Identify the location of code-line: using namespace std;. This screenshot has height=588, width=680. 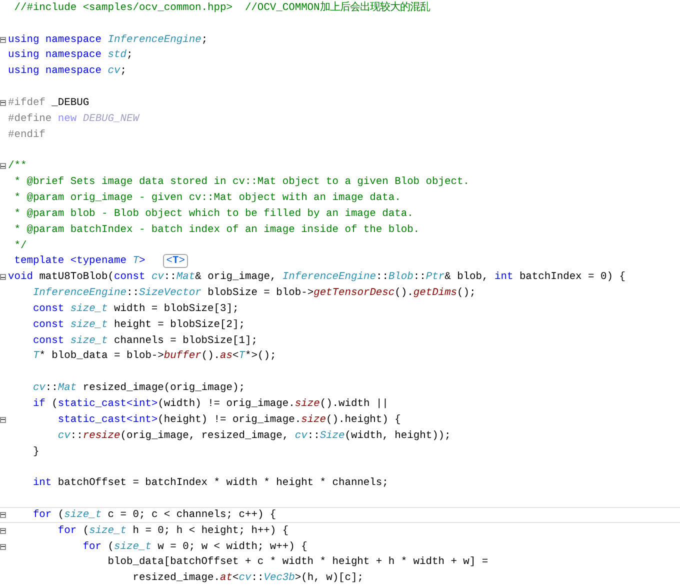
(70, 55).